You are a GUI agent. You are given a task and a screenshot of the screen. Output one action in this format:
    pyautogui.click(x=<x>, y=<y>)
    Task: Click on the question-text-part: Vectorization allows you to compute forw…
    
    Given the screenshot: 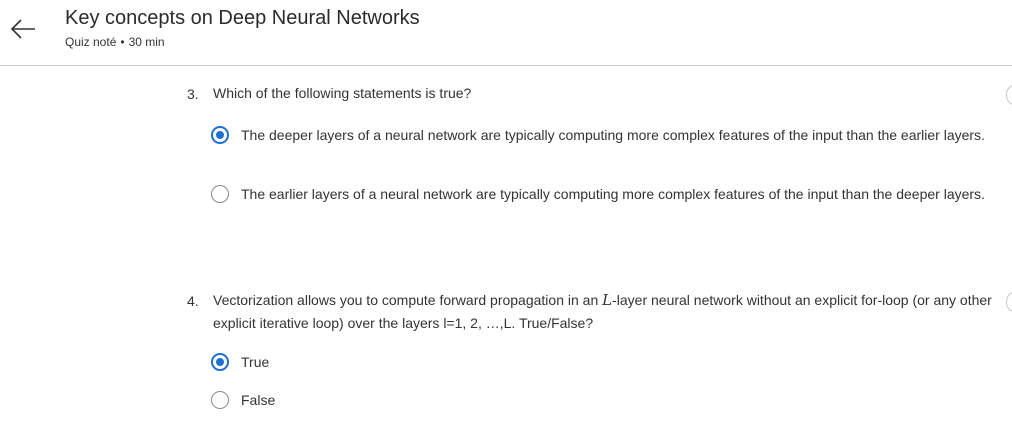 What is the action you would take?
    pyautogui.click(x=408, y=300)
    